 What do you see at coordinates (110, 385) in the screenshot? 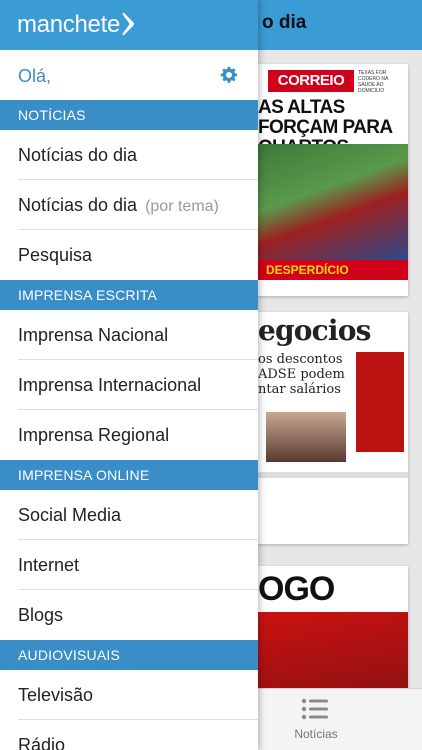
I see `menu-item-label: Imprensa Internacional` at bounding box center [110, 385].